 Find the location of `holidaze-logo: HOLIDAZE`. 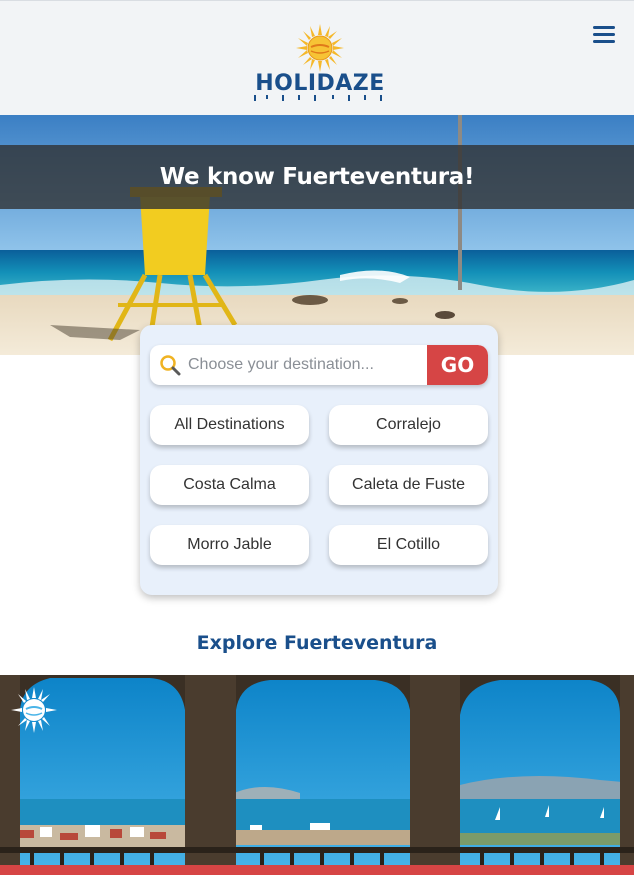

holidaze-logo: HOLIDAZE is located at coordinates (320, 63).